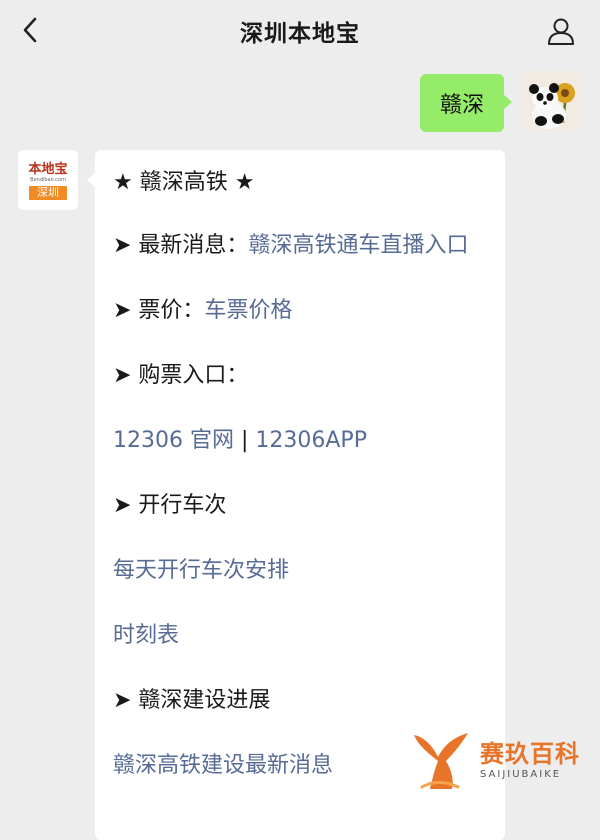 This screenshot has width=600, height=840. What do you see at coordinates (184, 182) in the screenshot?
I see `message-heading: ★ 赣深高铁 ★` at bounding box center [184, 182].